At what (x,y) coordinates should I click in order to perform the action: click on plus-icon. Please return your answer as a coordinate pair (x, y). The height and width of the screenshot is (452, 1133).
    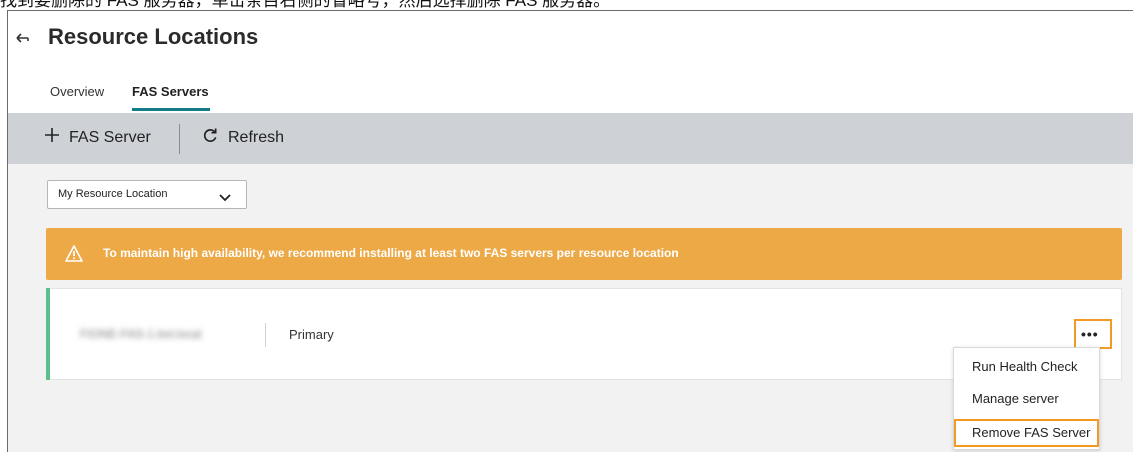
    Looking at the image, I should click on (52, 137).